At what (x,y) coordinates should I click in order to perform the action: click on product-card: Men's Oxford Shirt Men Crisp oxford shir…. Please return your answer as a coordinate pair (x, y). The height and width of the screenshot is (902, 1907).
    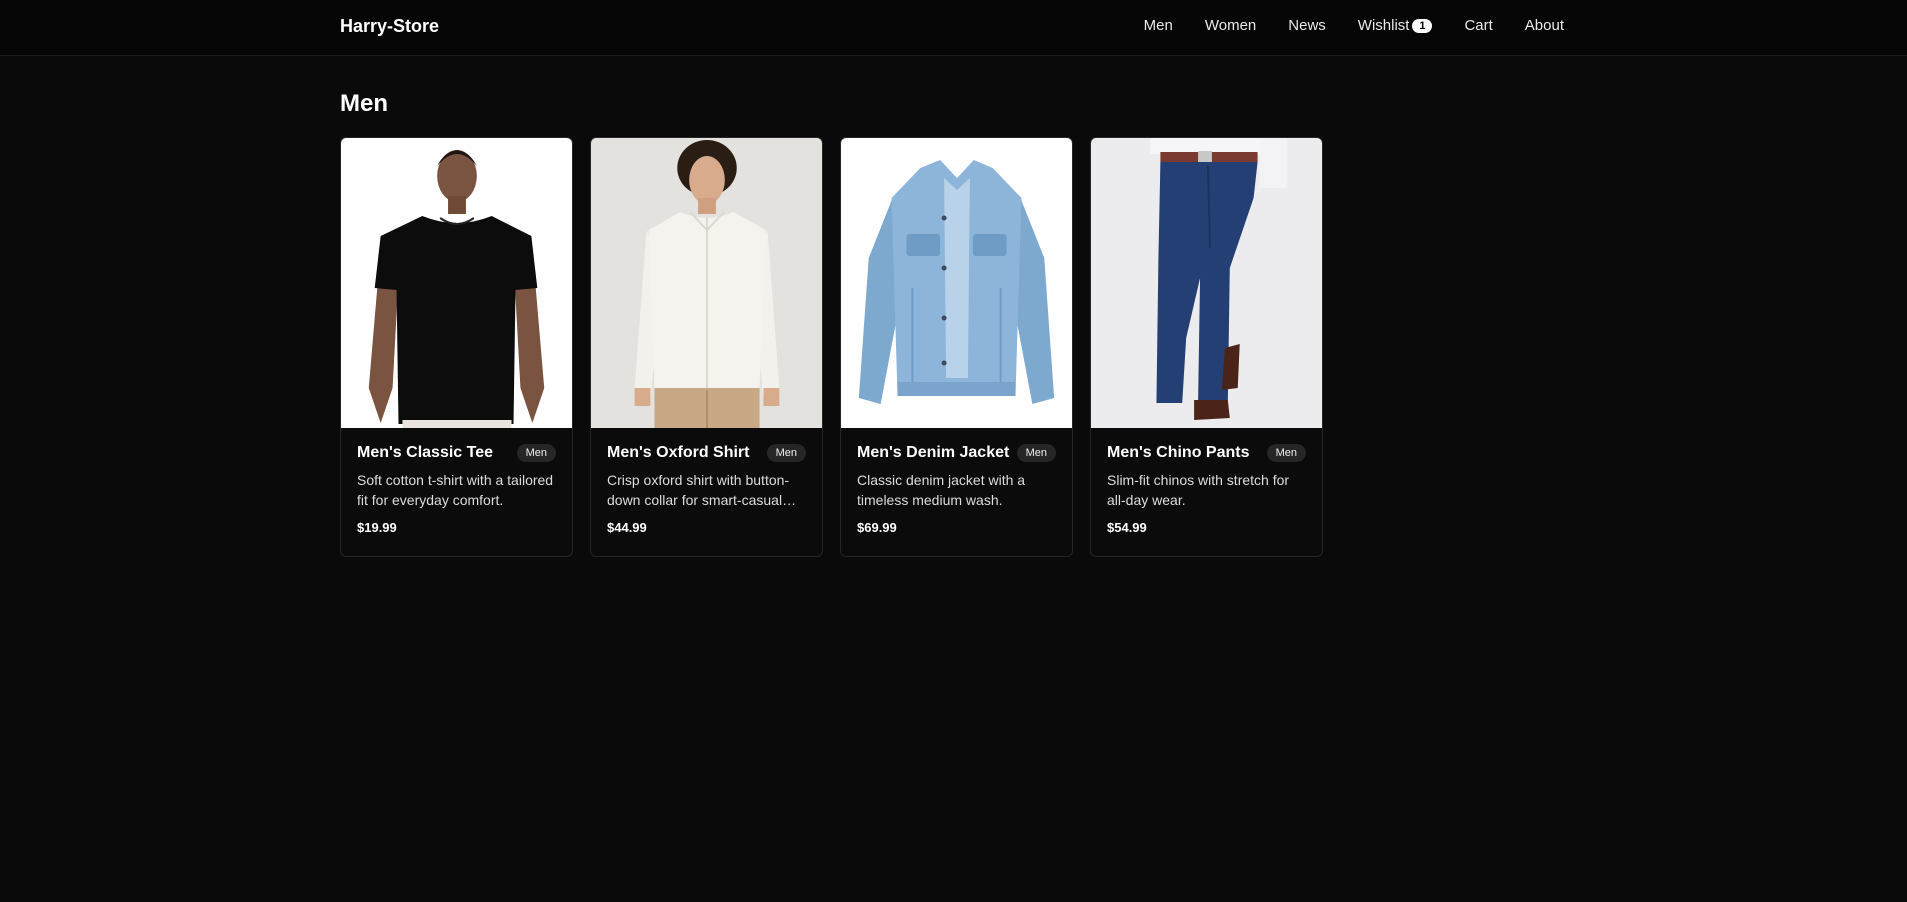
    Looking at the image, I should click on (706, 347).